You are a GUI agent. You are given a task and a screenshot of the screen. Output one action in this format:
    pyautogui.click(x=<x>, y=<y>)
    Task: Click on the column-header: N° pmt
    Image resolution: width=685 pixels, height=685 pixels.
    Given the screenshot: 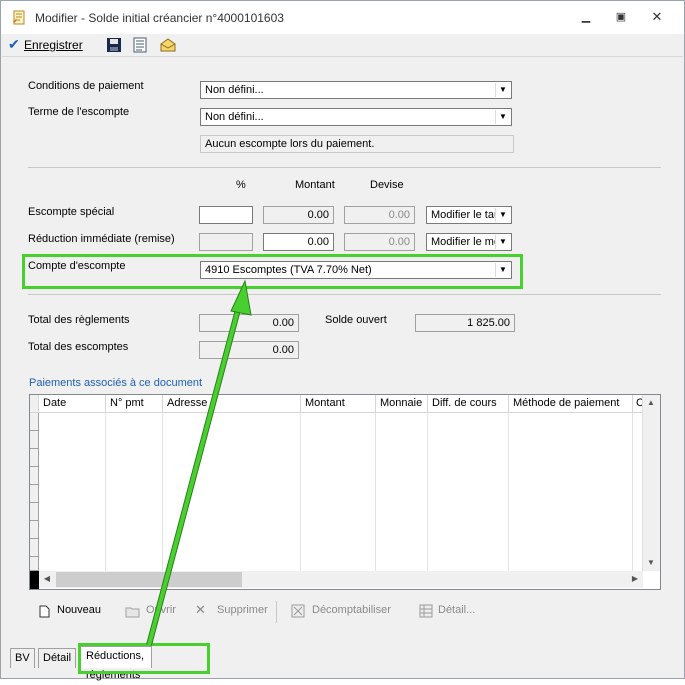 What is the action you would take?
    pyautogui.click(x=134, y=404)
    